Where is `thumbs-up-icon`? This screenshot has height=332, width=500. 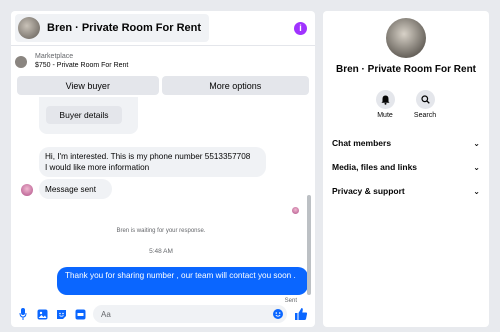 thumbs-up-icon is located at coordinates (301, 314).